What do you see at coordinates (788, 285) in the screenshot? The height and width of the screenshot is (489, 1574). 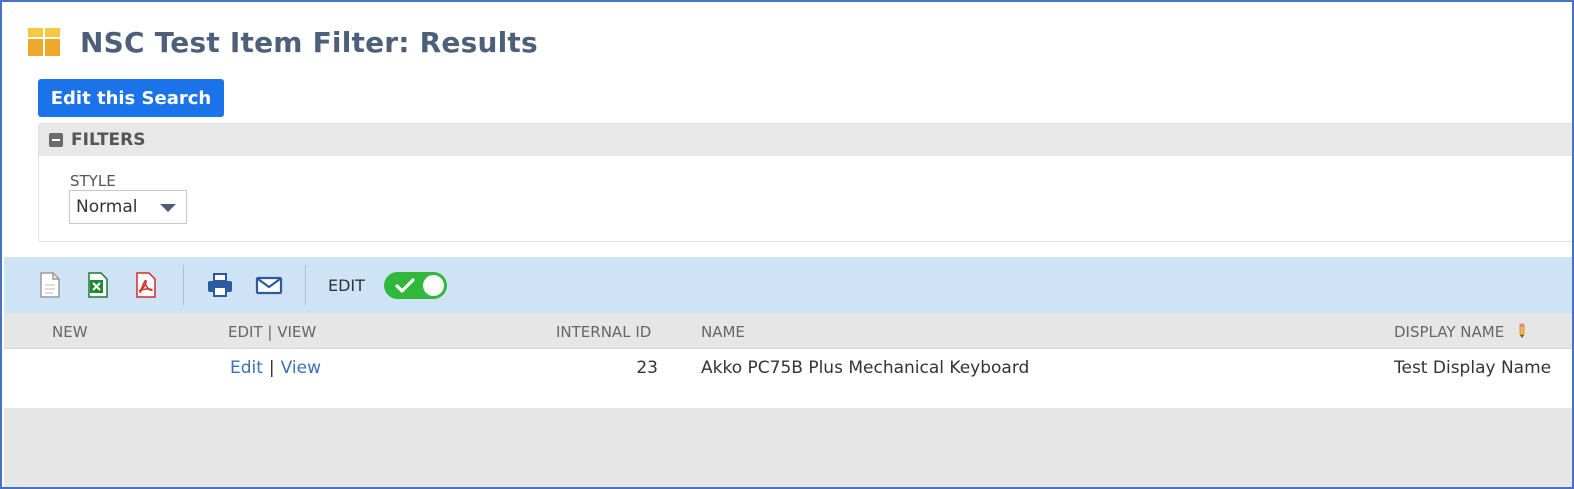 I see `results-toolbar: EDIT` at bounding box center [788, 285].